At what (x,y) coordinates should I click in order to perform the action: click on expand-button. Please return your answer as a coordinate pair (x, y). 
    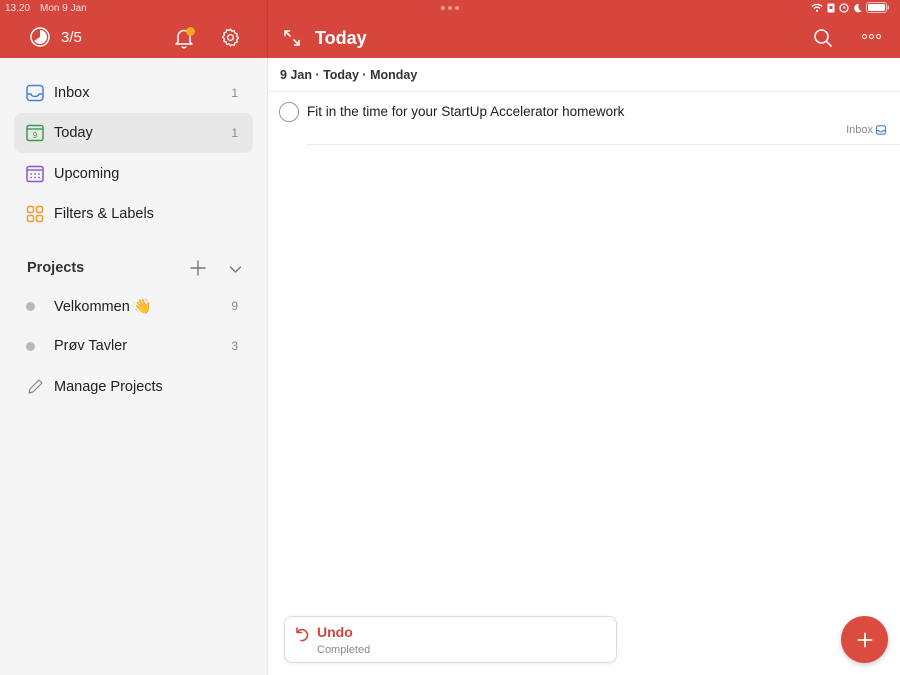
    Looking at the image, I should click on (292, 40).